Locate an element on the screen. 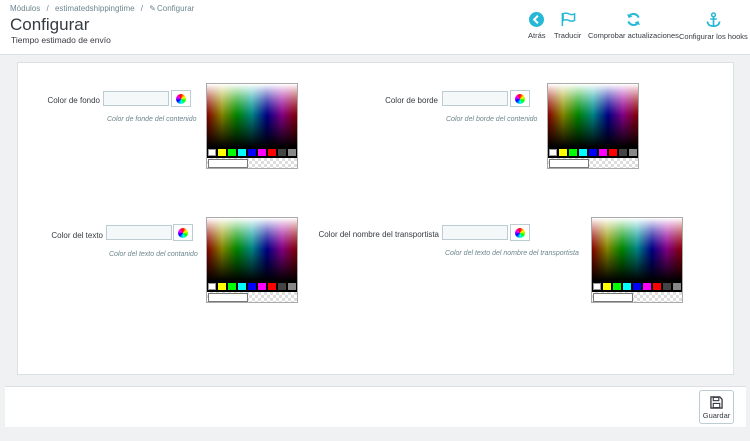 This screenshot has height=441, width=750. translate-label: Traducir is located at coordinates (568, 35).